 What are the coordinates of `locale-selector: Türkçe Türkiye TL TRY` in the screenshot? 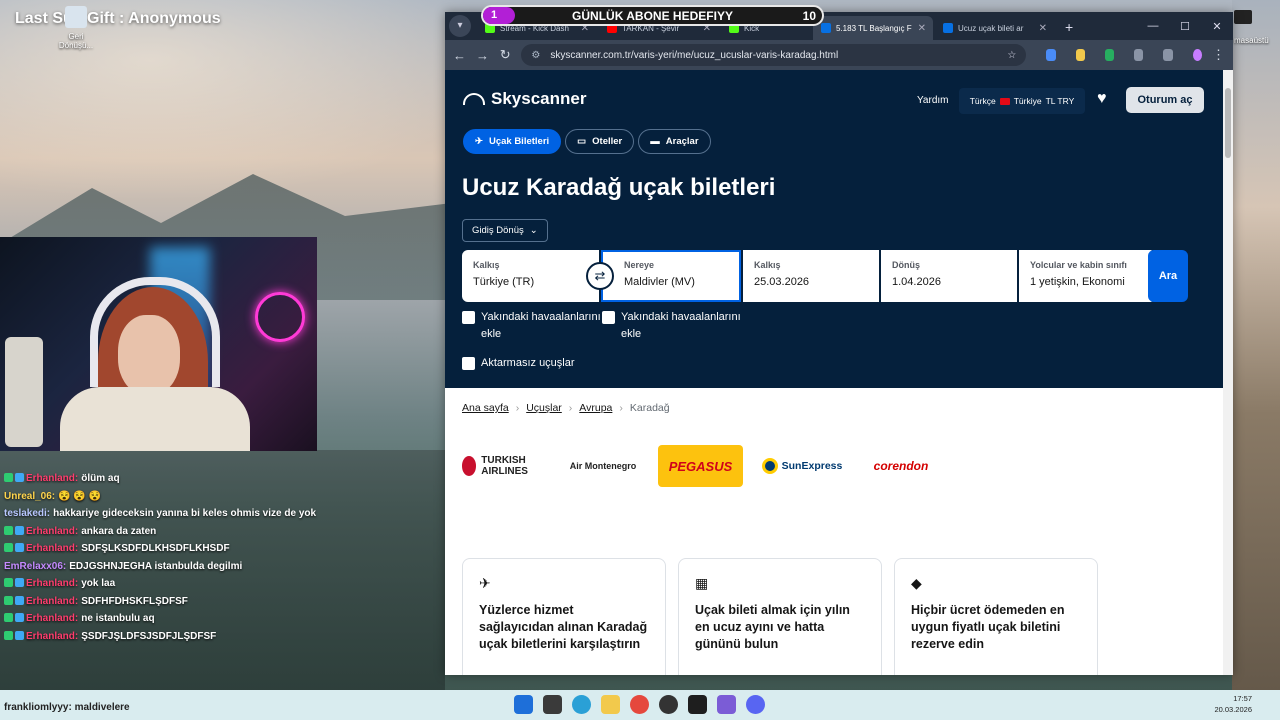 It's located at (1022, 101).